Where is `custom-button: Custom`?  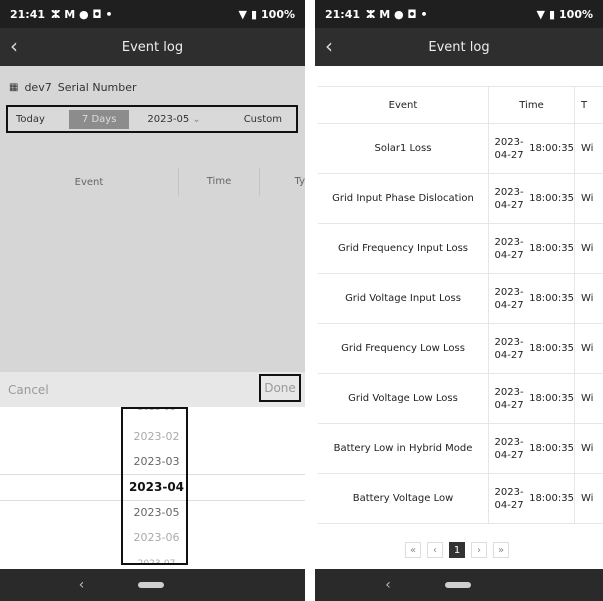 custom-button: Custom is located at coordinates (263, 119).